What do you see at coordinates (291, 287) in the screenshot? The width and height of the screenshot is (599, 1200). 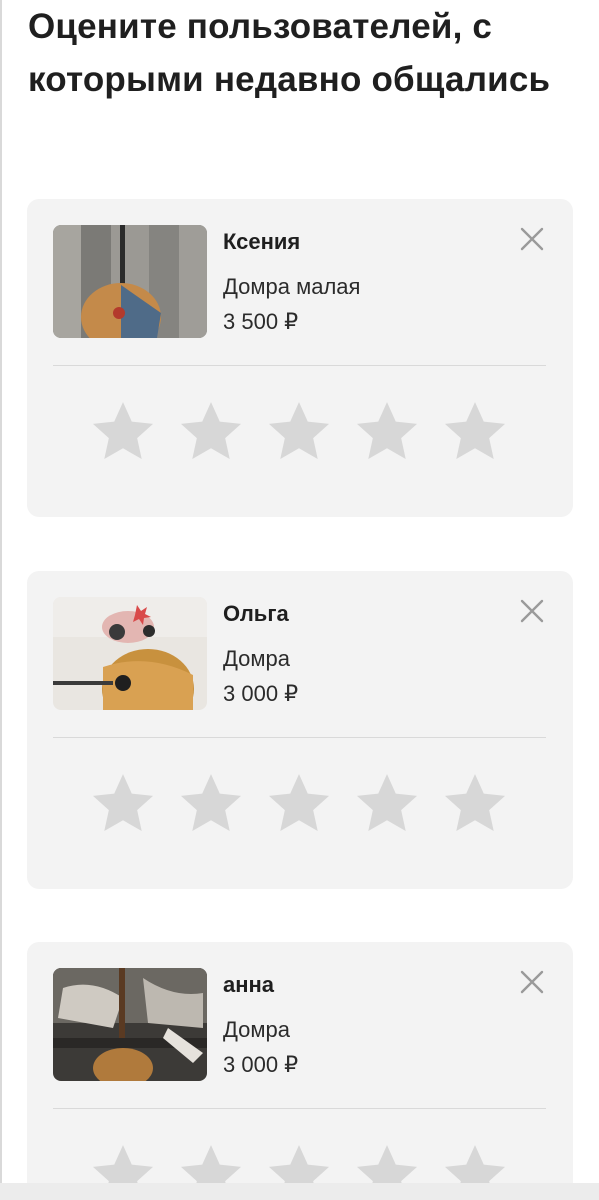 I see `item-title: Домра малая` at bounding box center [291, 287].